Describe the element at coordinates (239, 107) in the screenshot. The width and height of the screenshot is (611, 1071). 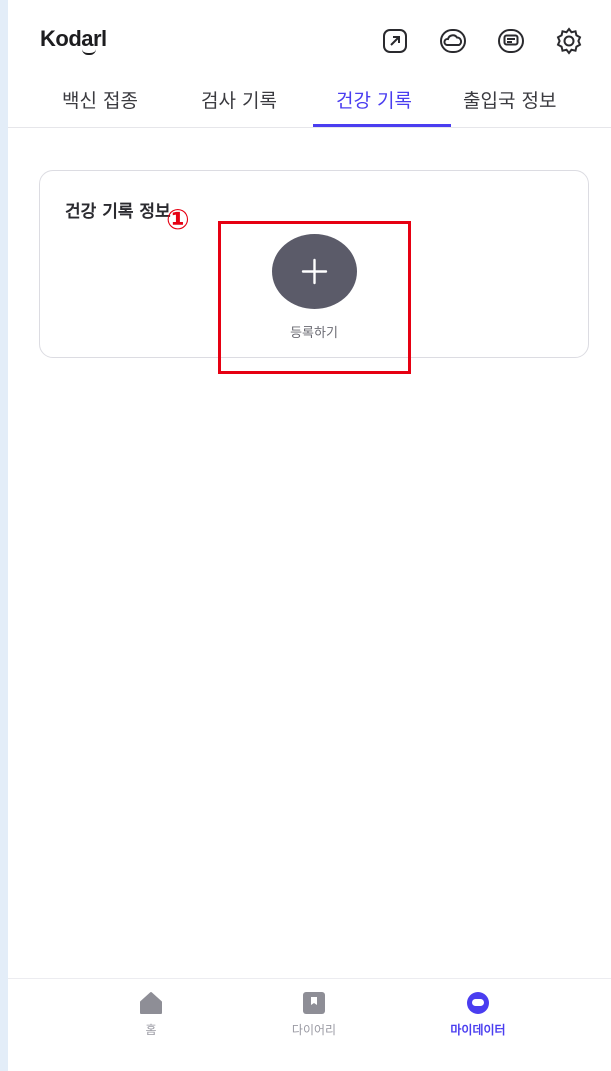
I see `tab-test-records: 검사 기록` at that location.